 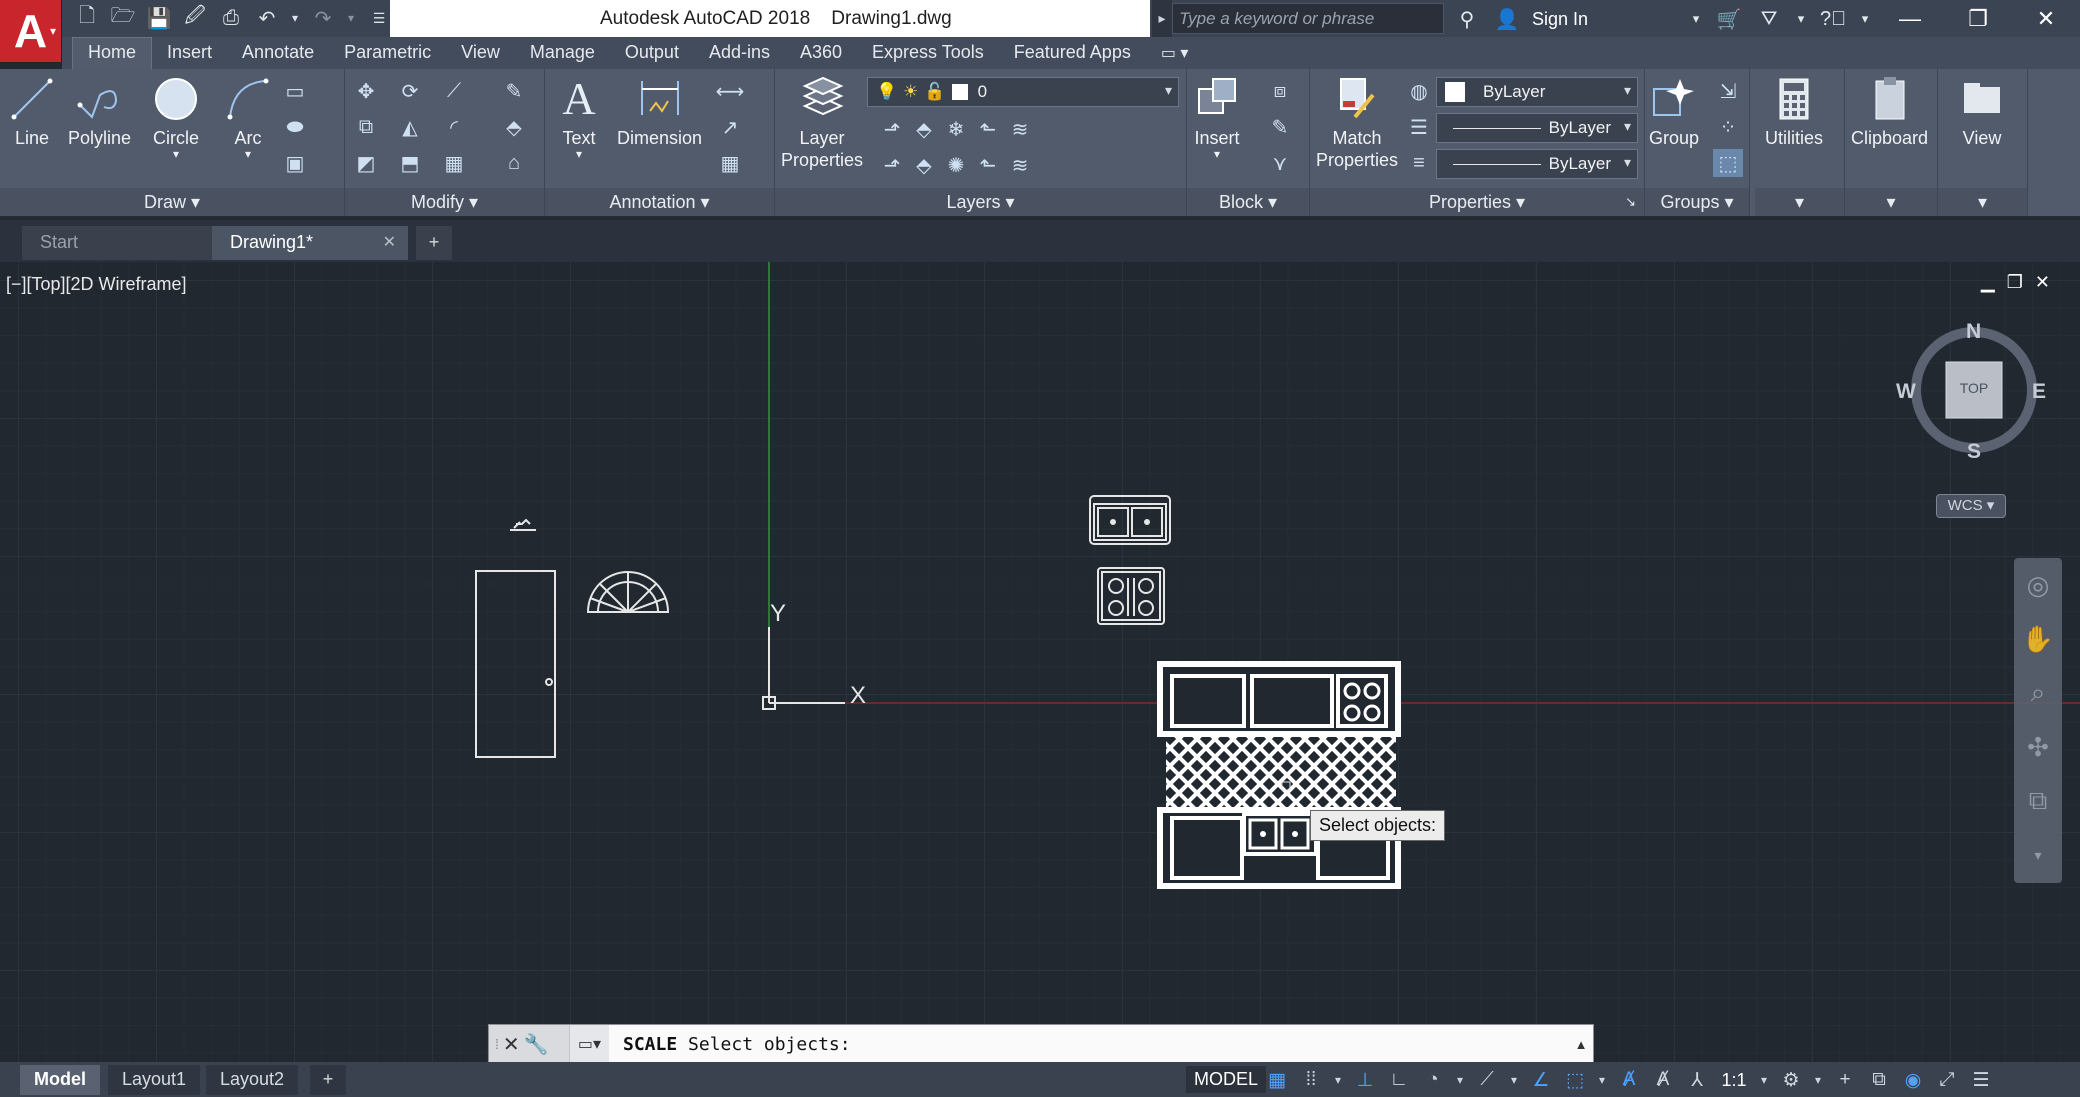 I want to click on create-block-icon: ⧈, so click(x=1280, y=91).